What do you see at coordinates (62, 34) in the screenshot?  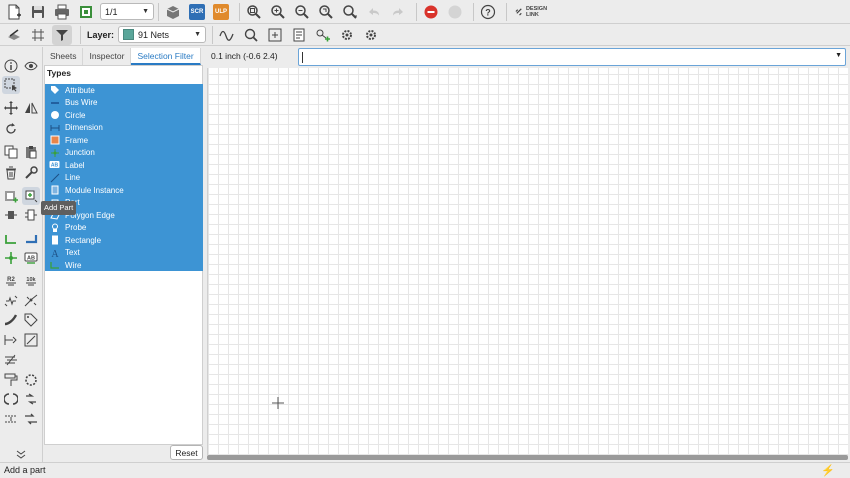 I see `filter-icon` at bounding box center [62, 34].